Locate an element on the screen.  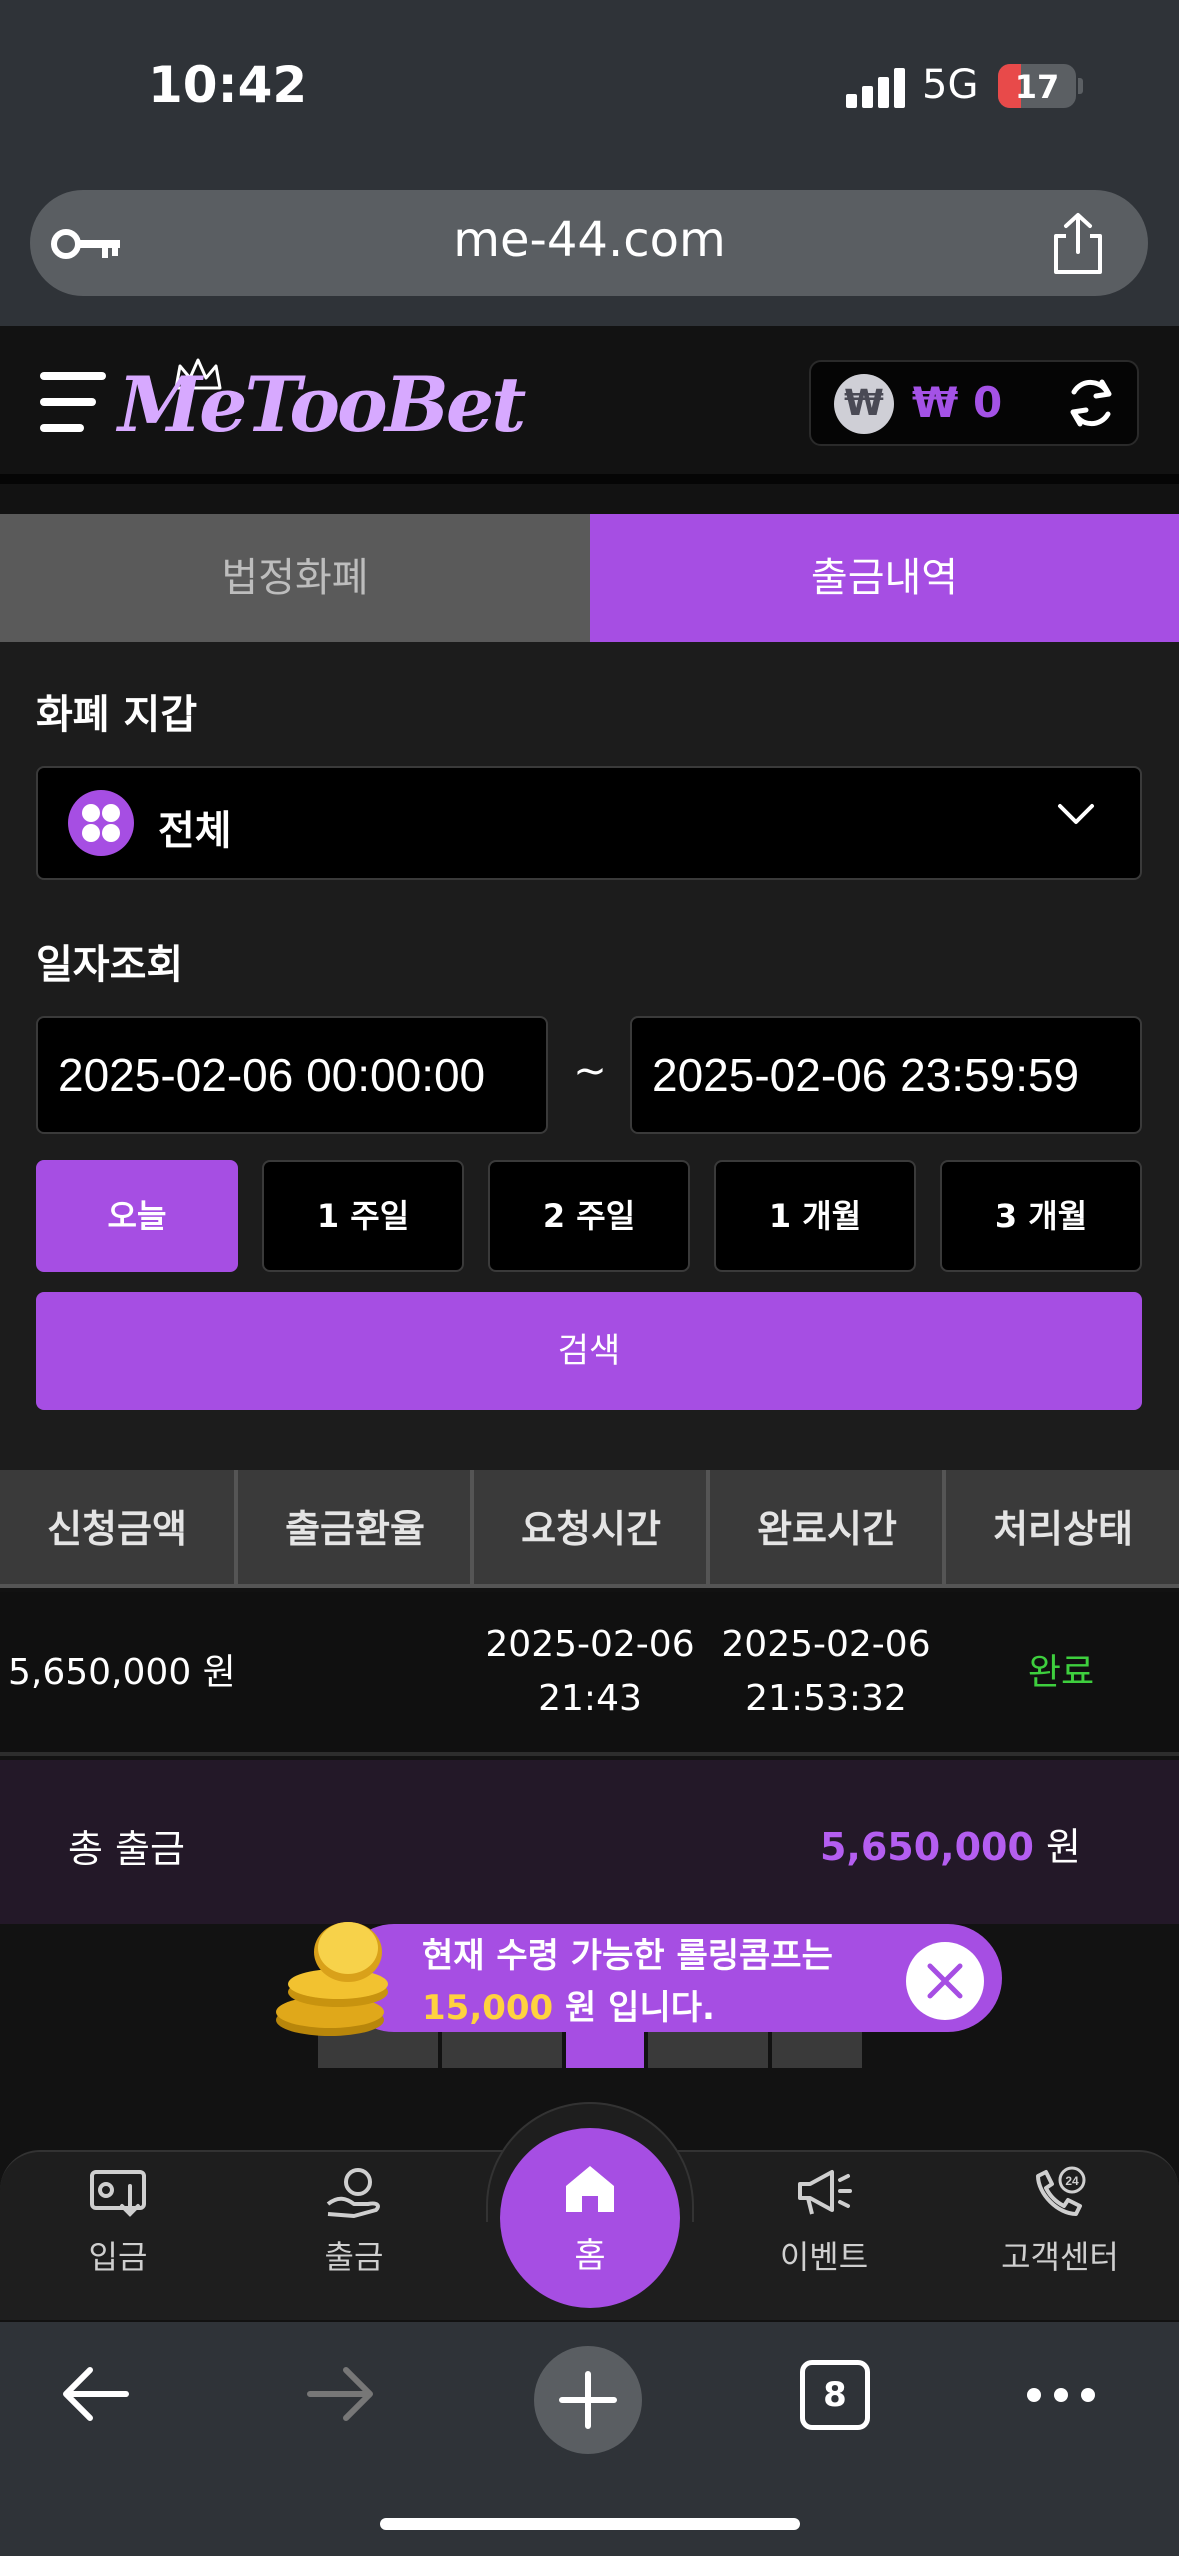
nav-deposit-label: 입금 is located at coordinates (118, 2257).